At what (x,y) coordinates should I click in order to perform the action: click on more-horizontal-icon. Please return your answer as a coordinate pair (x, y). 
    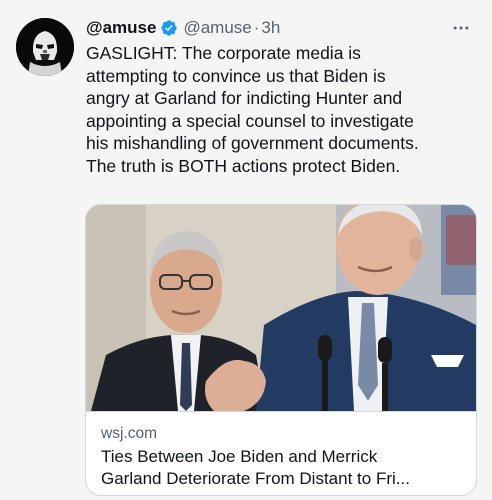
    Looking at the image, I should click on (461, 28).